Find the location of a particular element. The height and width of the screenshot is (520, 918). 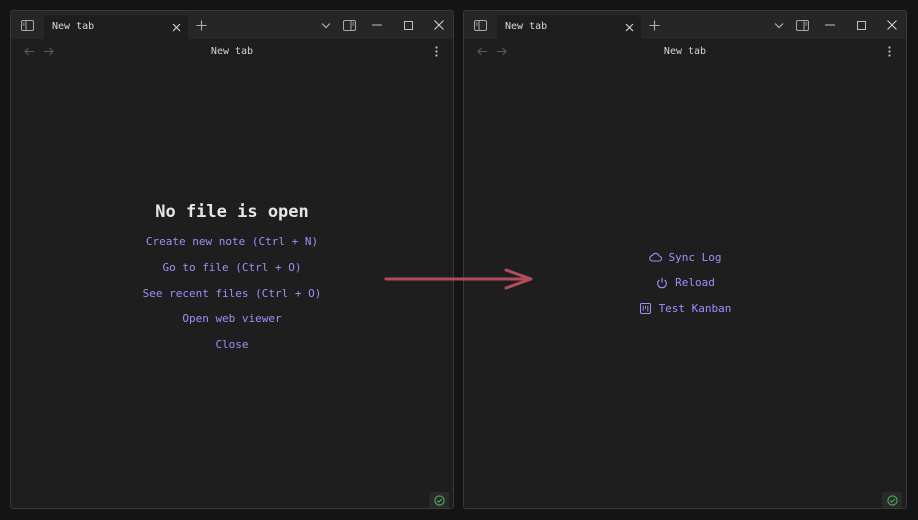

kanban-icon is located at coordinates (645, 308).